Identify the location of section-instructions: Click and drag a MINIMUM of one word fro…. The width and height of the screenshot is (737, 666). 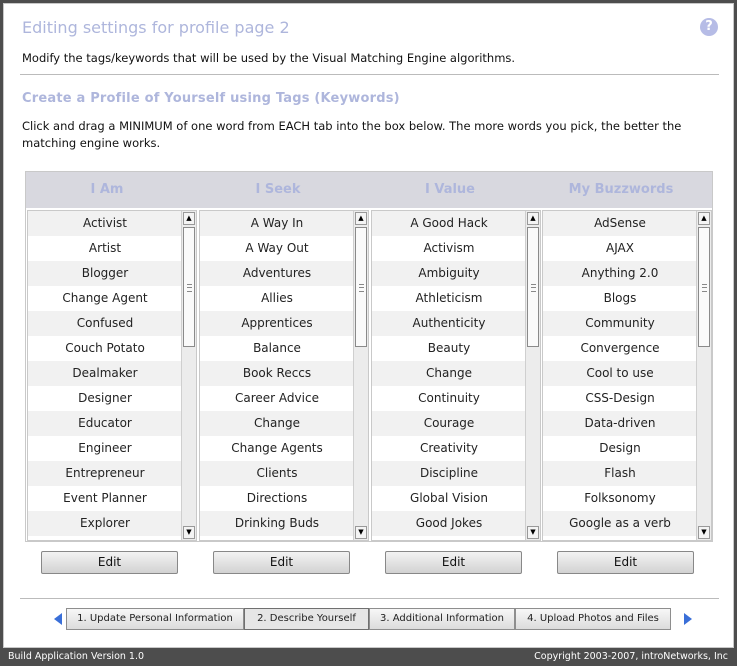
(352, 134).